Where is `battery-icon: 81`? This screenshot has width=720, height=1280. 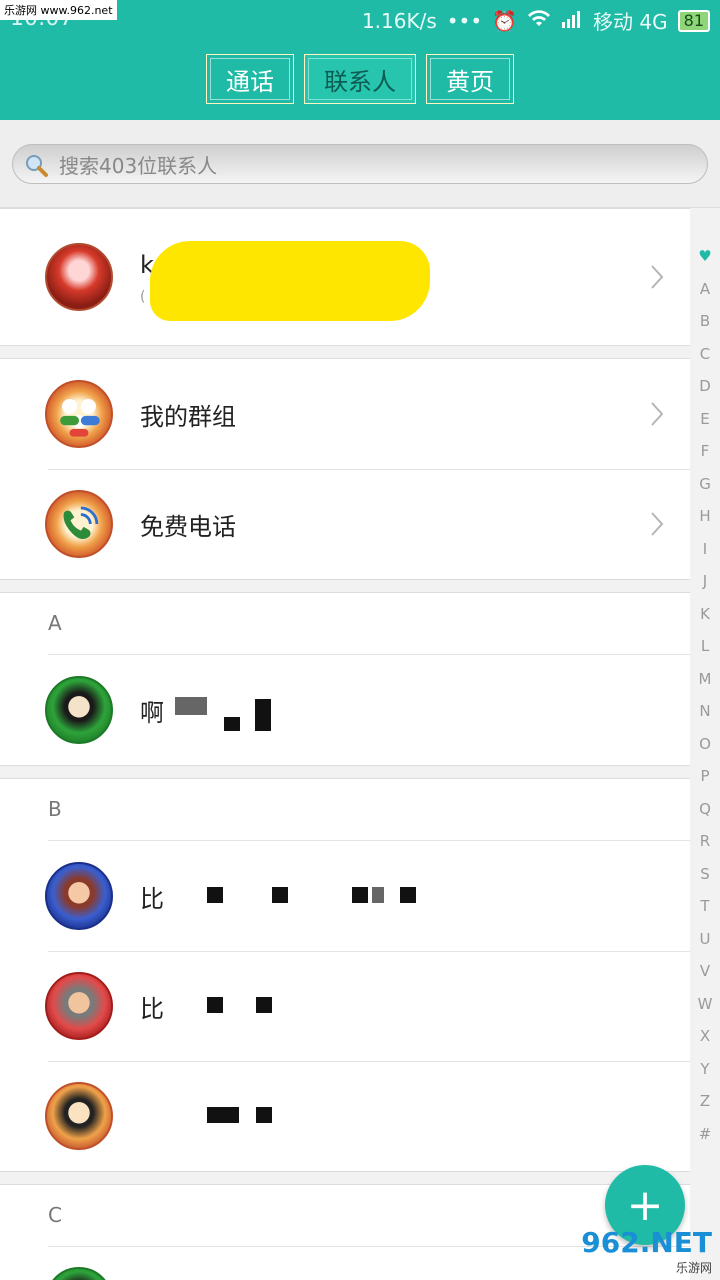 battery-icon: 81 is located at coordinates (693, 20).